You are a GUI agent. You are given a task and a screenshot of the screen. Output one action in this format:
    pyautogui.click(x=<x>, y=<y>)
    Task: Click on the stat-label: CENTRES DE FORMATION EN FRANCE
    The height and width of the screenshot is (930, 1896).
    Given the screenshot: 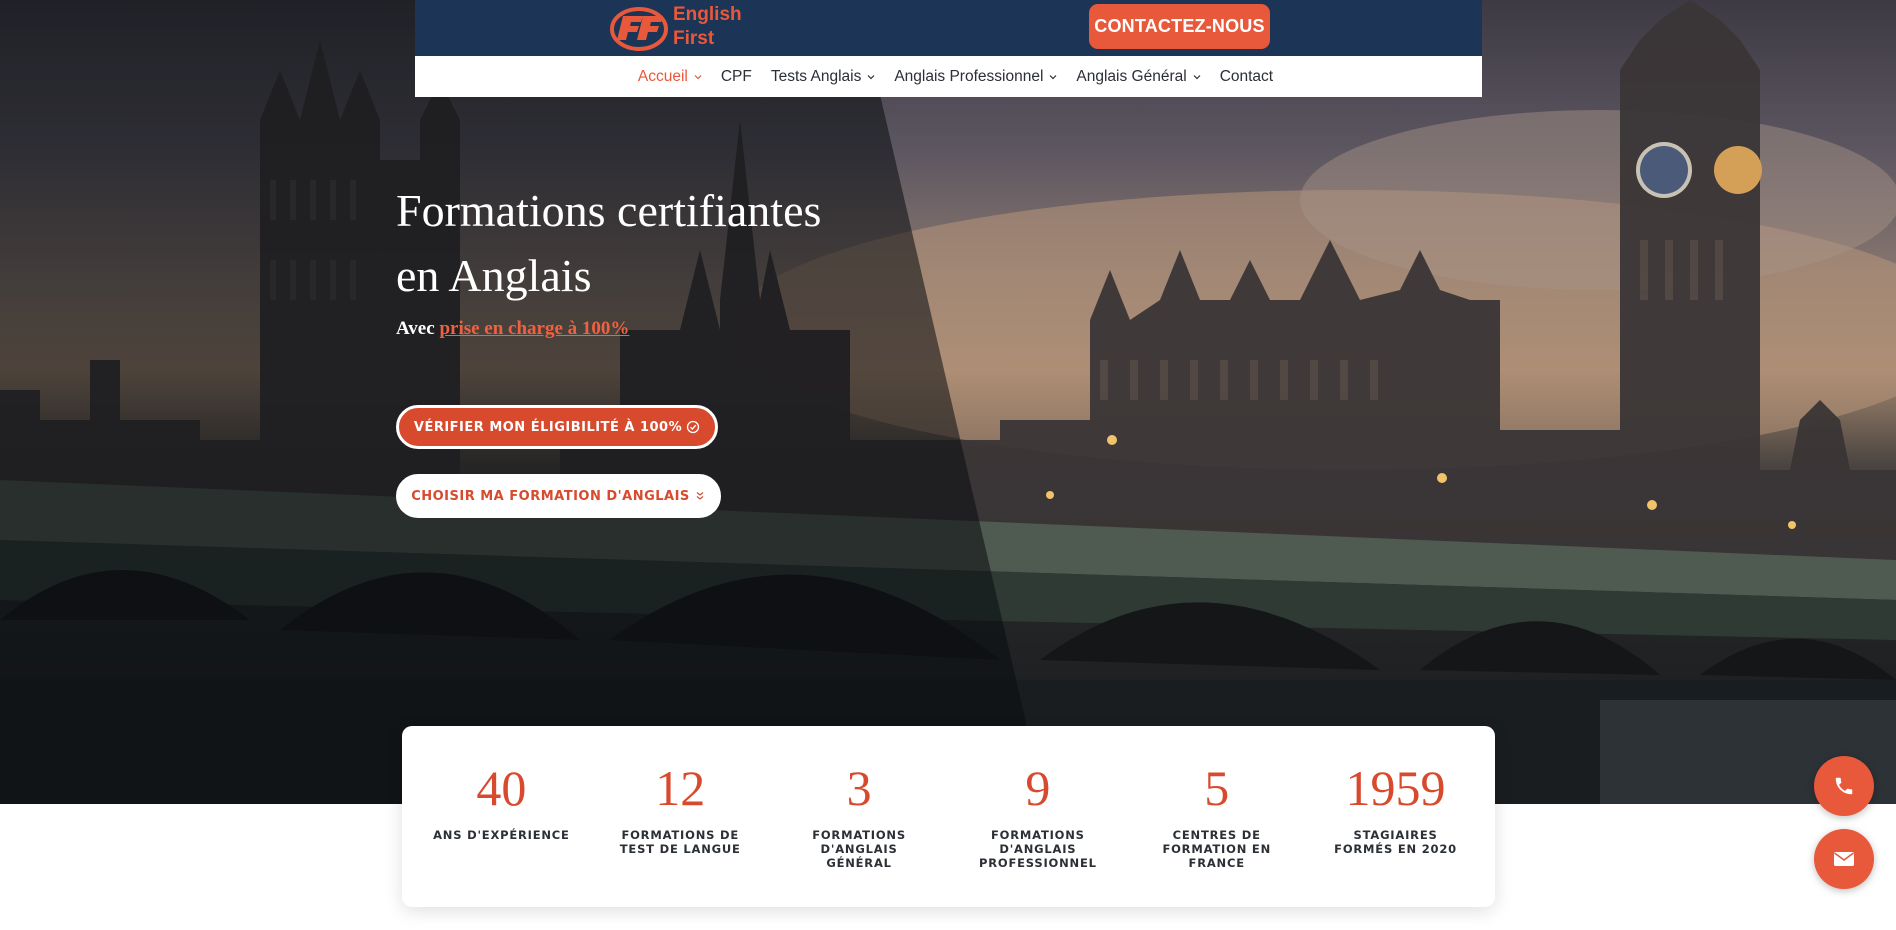 What is the action you would take?
    pyautogui.click(x=1216, y=849)
    